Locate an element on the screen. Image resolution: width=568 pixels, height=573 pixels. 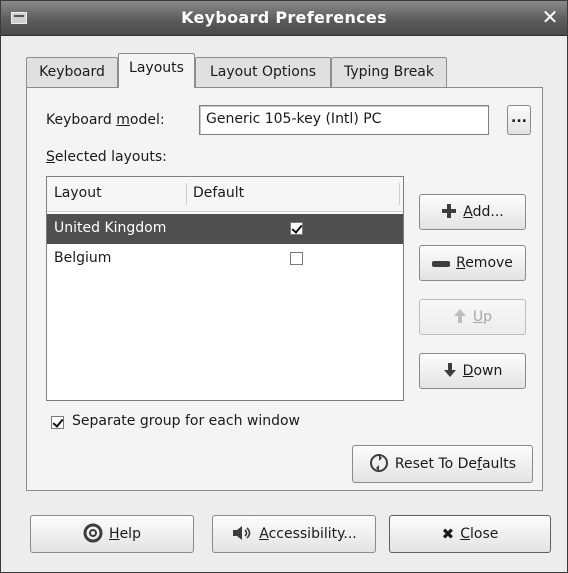
up-button: Up is located at coordinates (472, 317).